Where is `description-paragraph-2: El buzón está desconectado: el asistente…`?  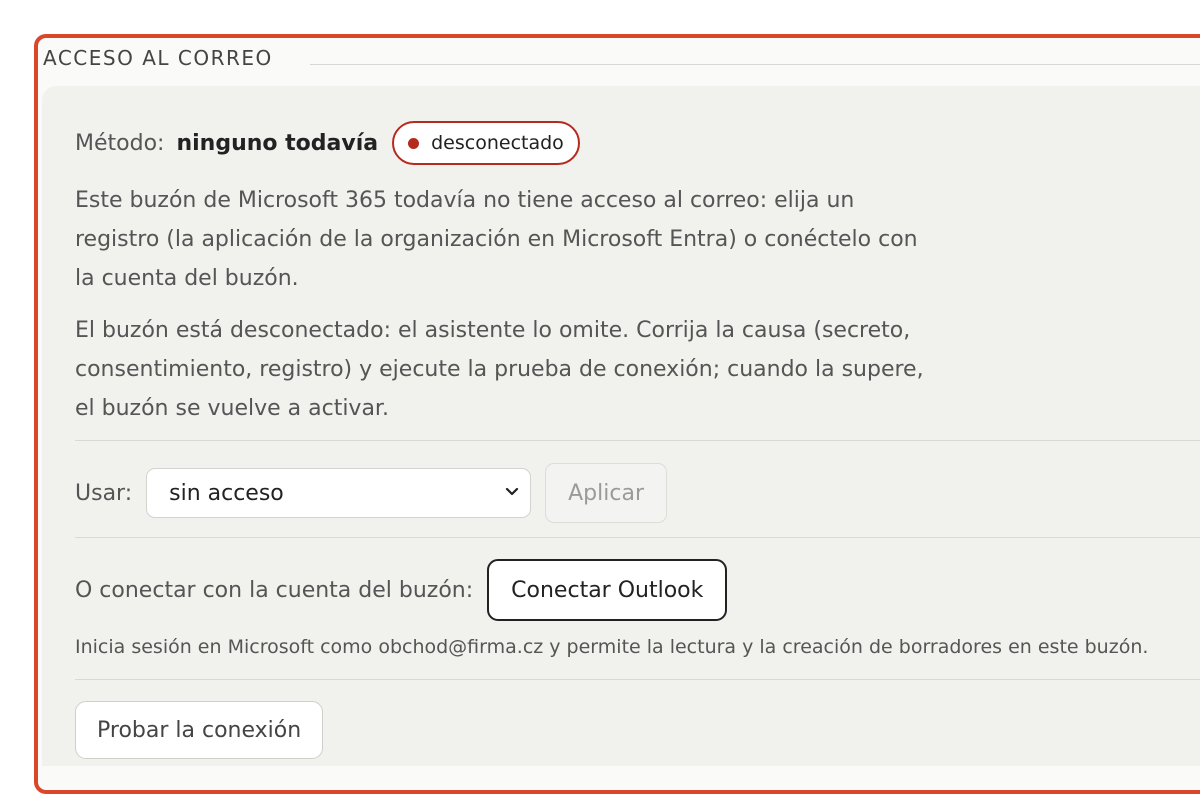
description-paragraph-2: El buzón está desconectado: el asistente… is located at coordinates (499, 369).